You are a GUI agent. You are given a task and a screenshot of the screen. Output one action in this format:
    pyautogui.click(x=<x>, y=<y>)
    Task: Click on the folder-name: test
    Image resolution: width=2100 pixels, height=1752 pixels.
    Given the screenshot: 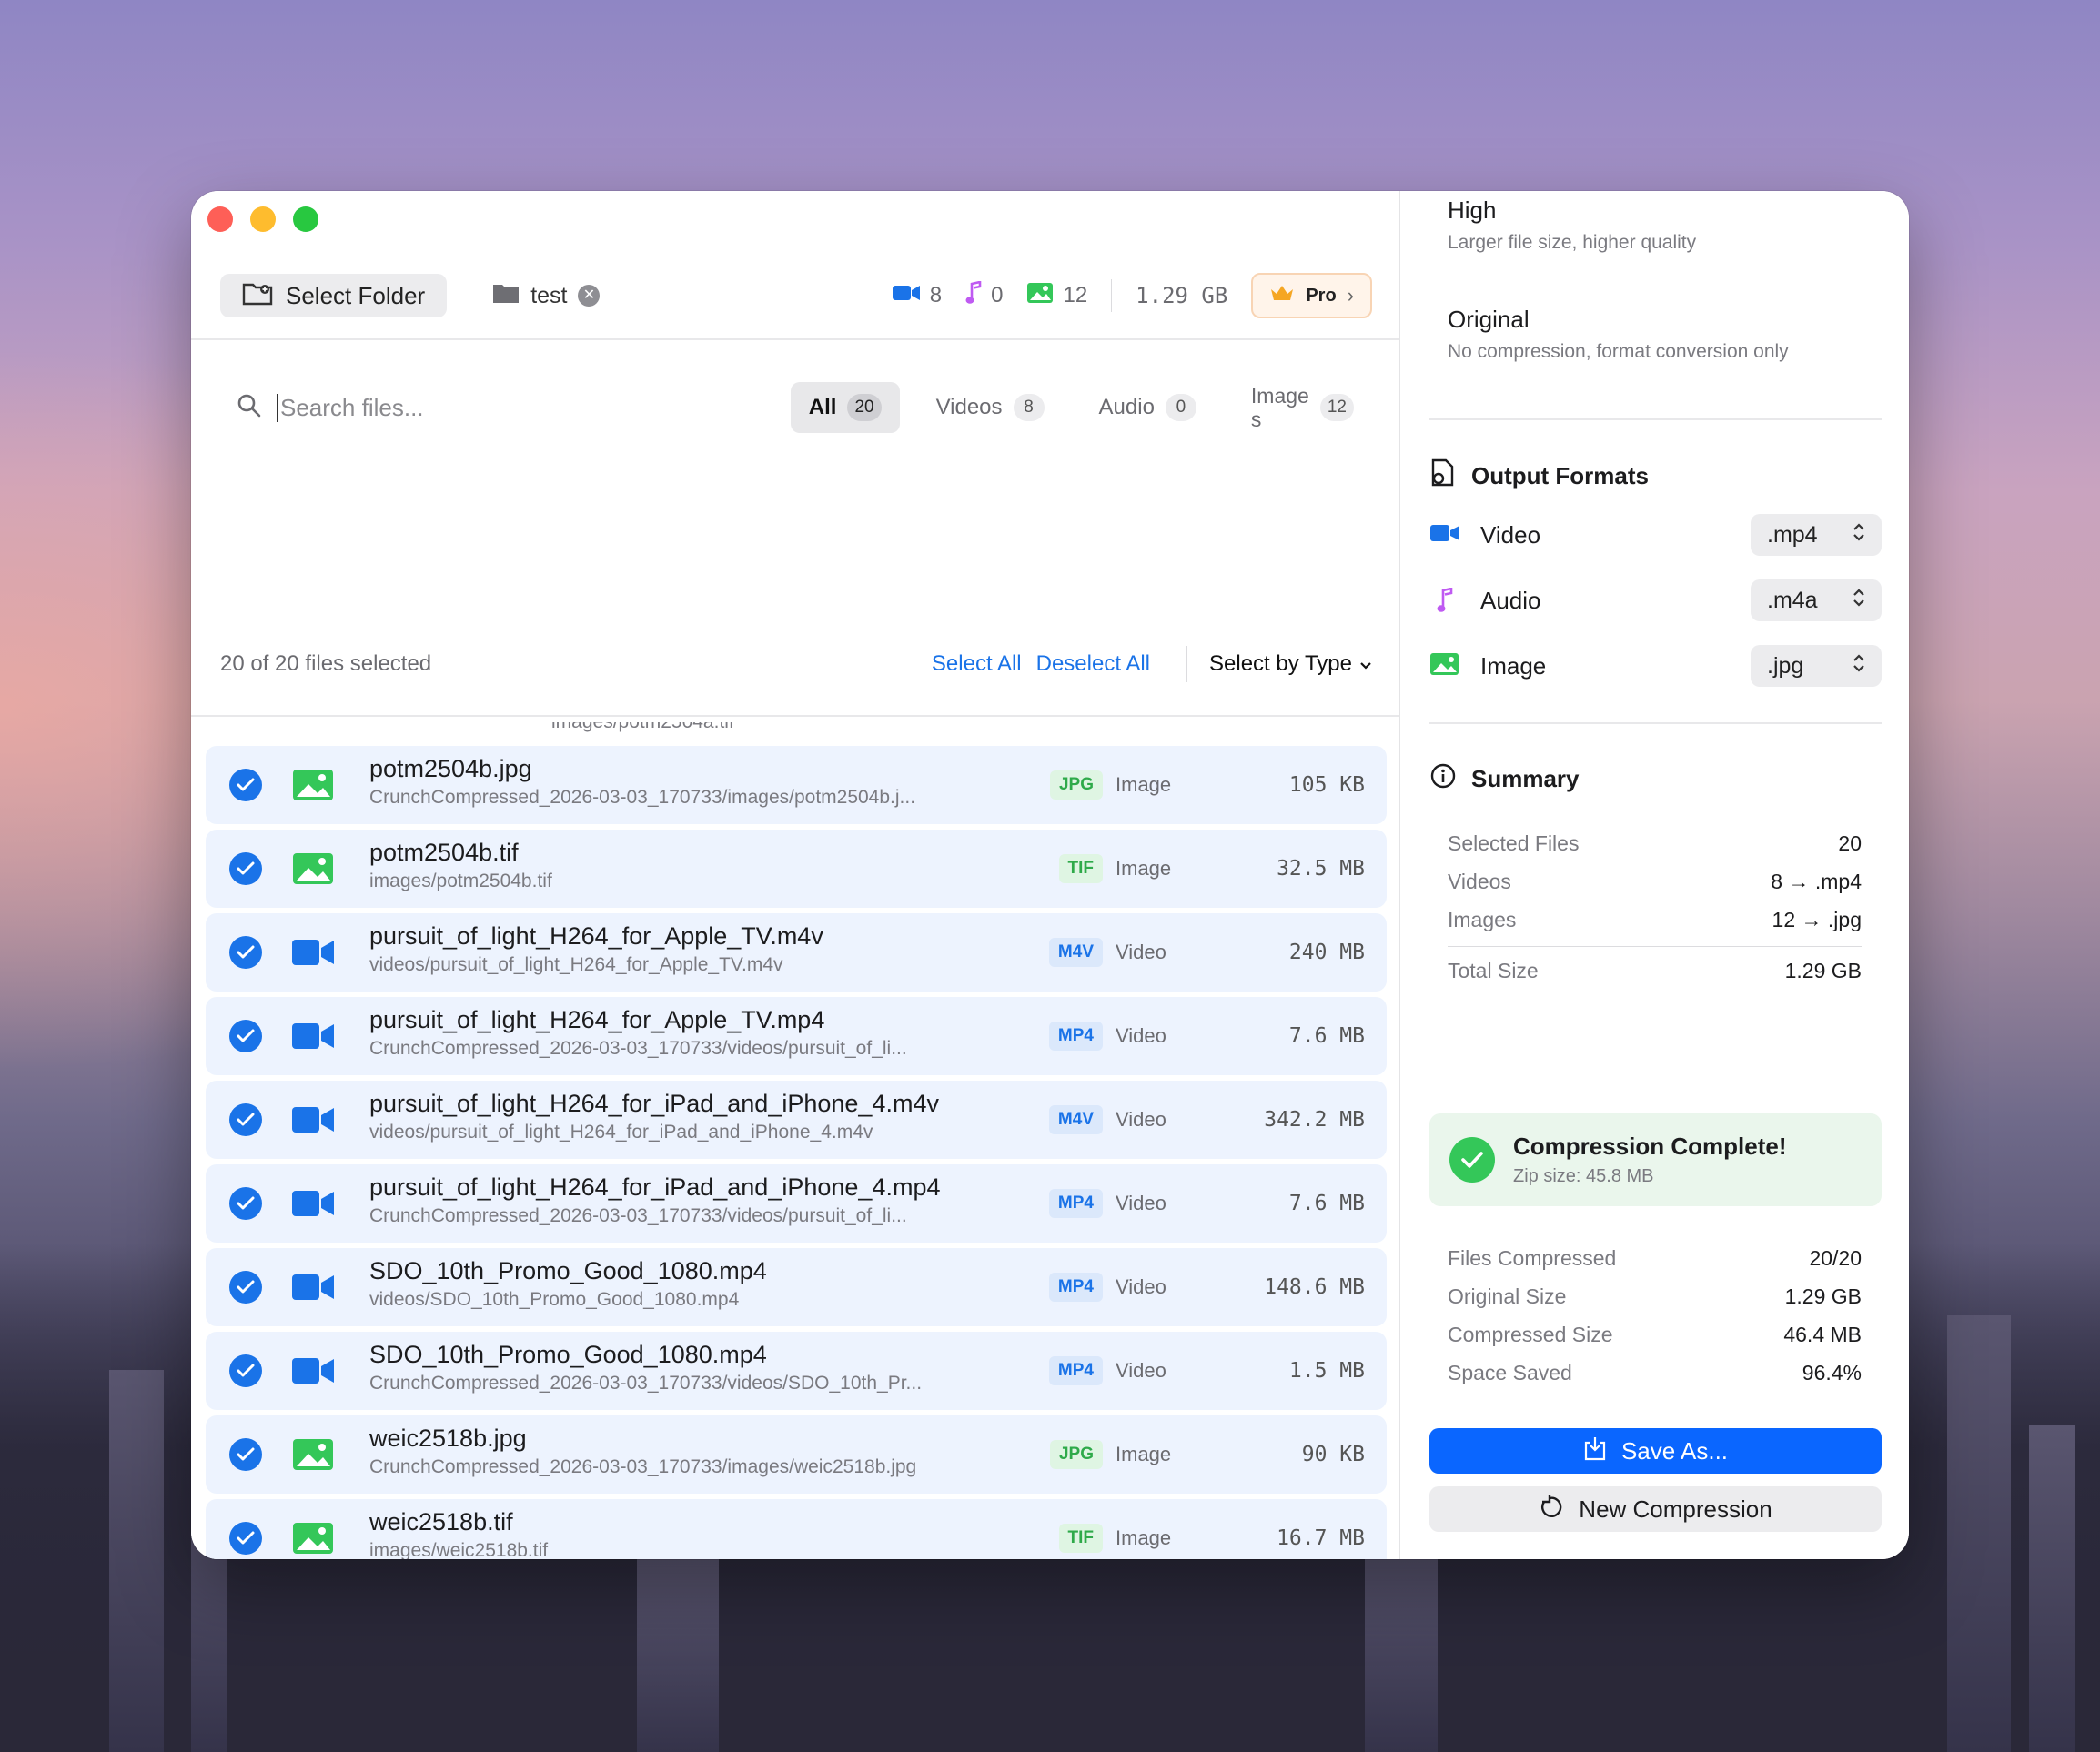 What is the action you would take?
    pyautogui.click(x=549, y=295)
    